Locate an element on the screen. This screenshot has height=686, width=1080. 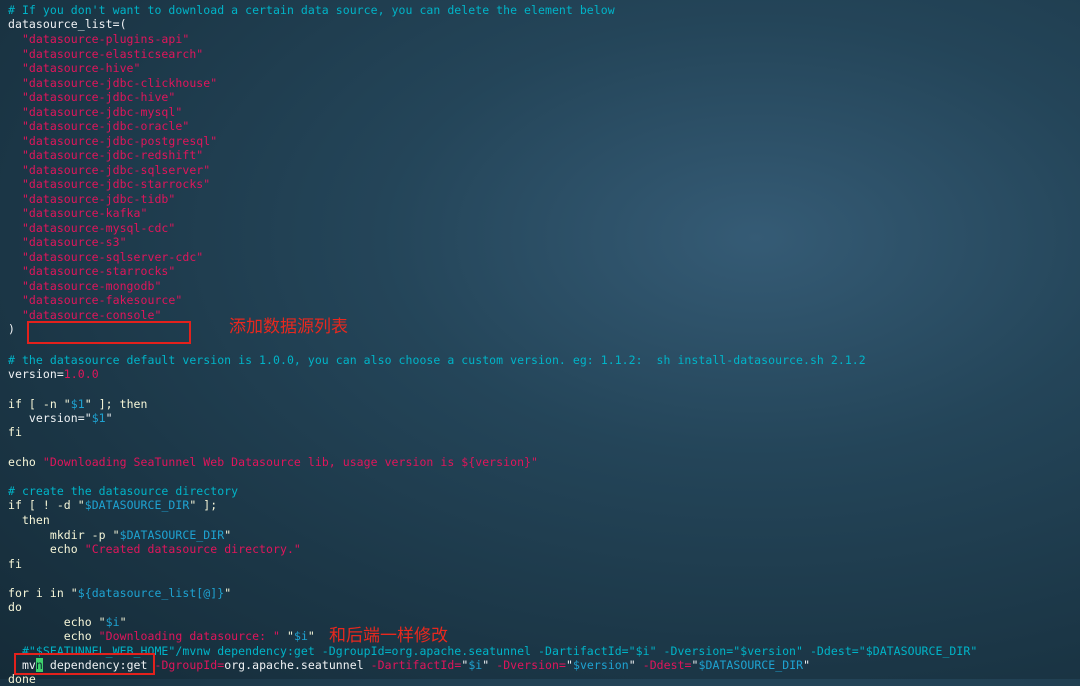
echo-string: "Downloading datasource: " is located at coordinates (189, 636).